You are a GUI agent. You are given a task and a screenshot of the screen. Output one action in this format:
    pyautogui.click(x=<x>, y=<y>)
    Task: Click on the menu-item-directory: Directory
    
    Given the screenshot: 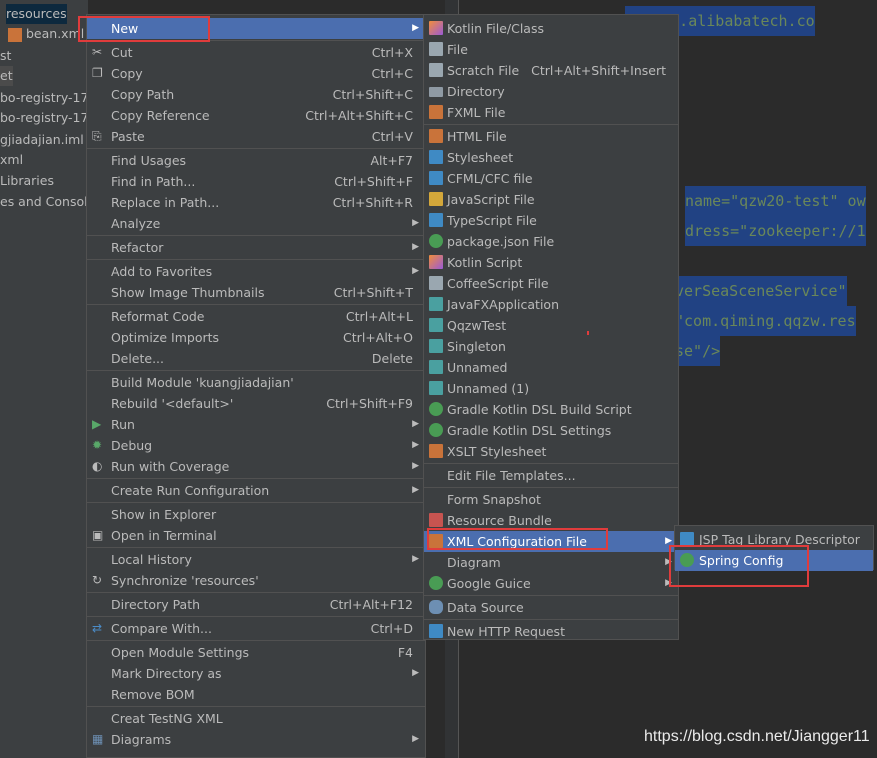 What is the action you would take?
    pyautogui.click(x=551, y=91)
    